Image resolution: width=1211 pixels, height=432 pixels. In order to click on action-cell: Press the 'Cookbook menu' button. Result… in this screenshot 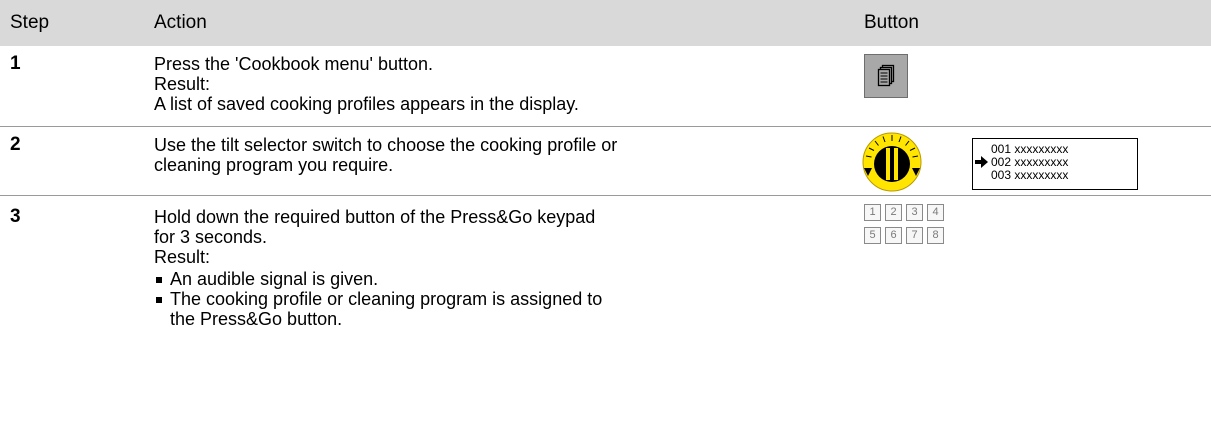, I will do `click(499, 86)`.